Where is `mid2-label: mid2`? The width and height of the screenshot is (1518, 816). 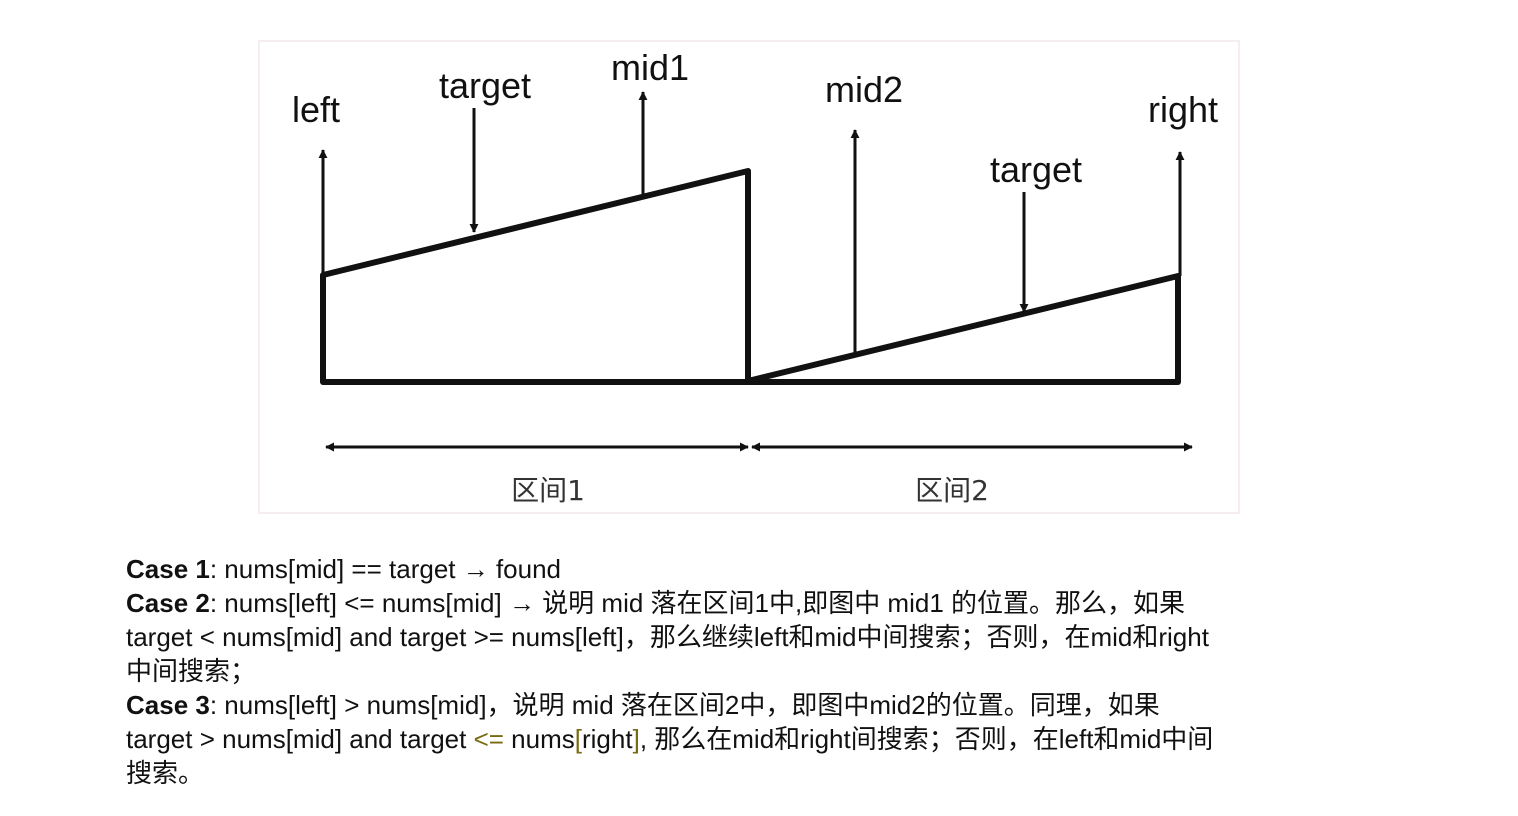
mid2-label: mid2 is located at coordinates (864, 89).